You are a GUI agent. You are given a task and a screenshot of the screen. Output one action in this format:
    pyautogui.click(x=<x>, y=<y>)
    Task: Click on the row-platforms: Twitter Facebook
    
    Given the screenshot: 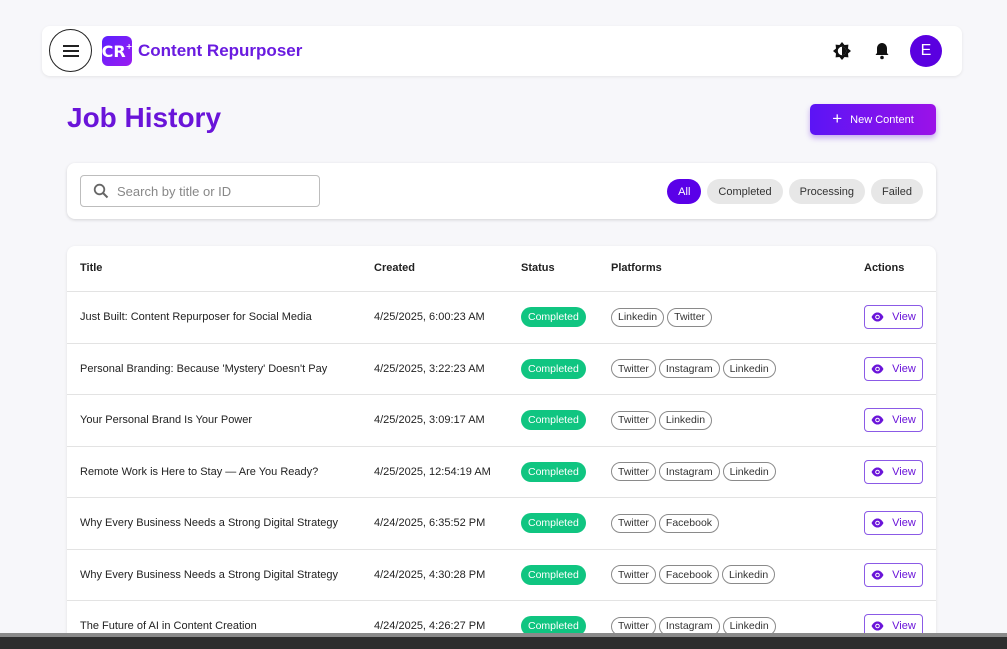 What is the action you would take?
    pyautogui.click(x=665, y=523)
    